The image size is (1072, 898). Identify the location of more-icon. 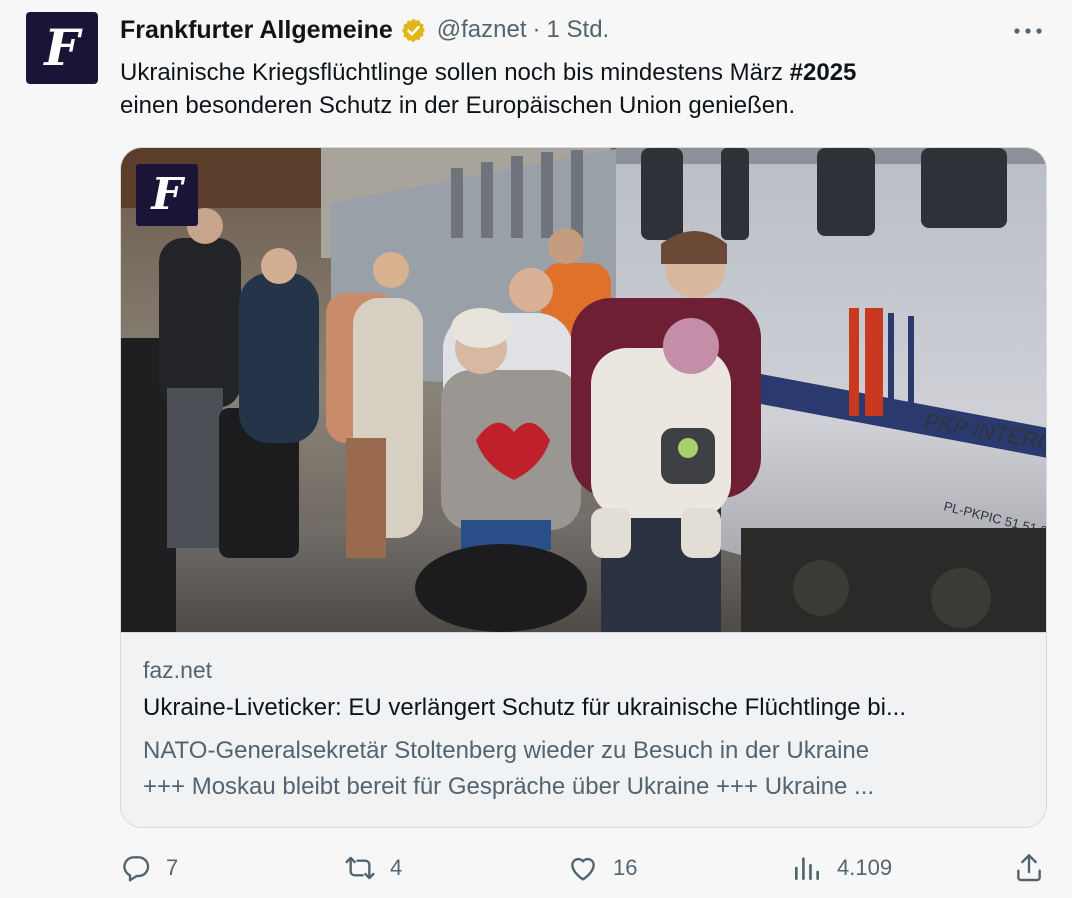
(1028, 31).